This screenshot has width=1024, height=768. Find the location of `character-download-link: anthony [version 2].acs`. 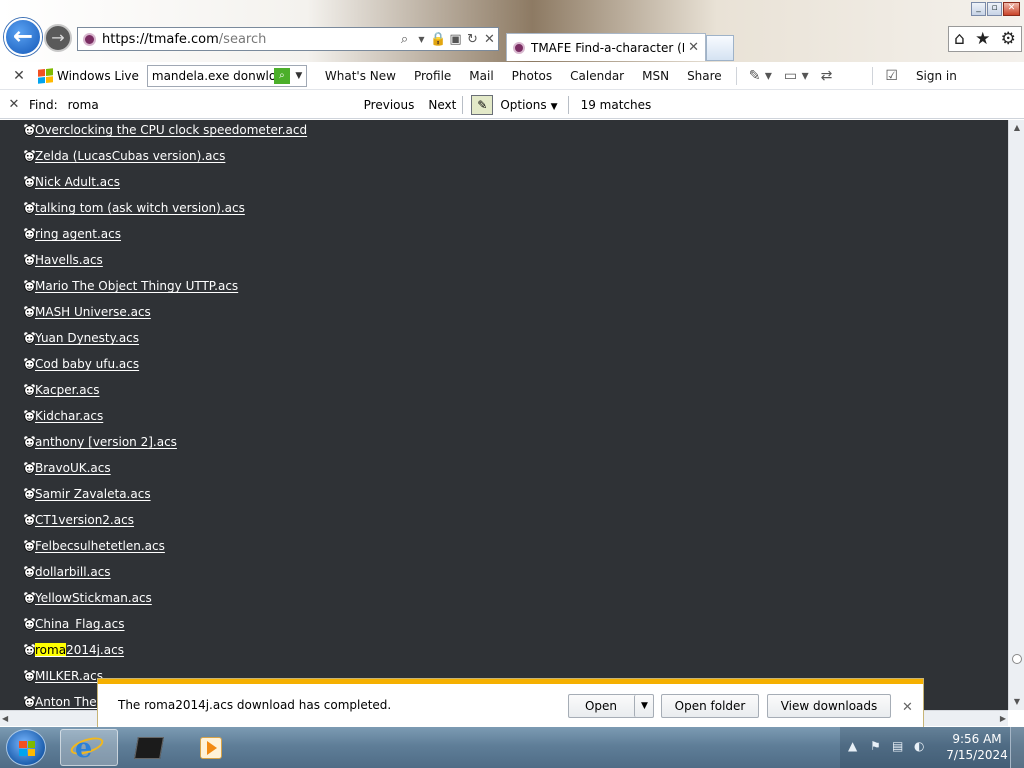

character-download-link: anthony [version 2].acs is located at coordinates (106, 442).